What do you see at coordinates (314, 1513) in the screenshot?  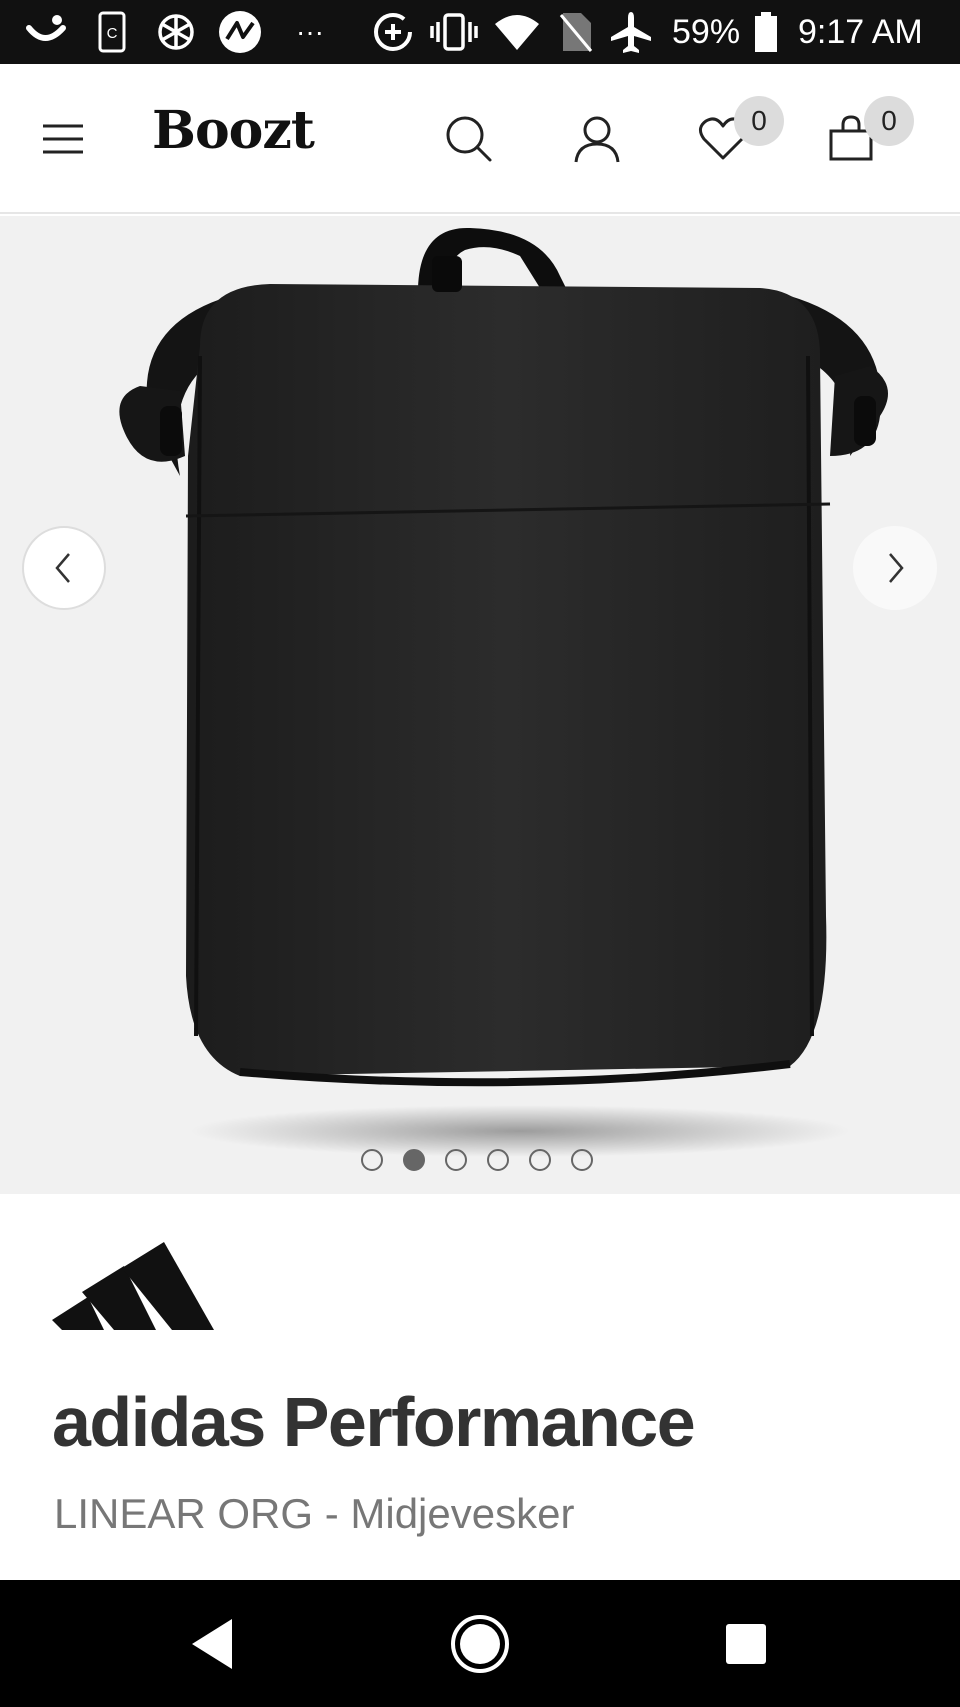 I see `product-name: LINEAR ORG - Midjevesker` at bounding box center [314, 1513].